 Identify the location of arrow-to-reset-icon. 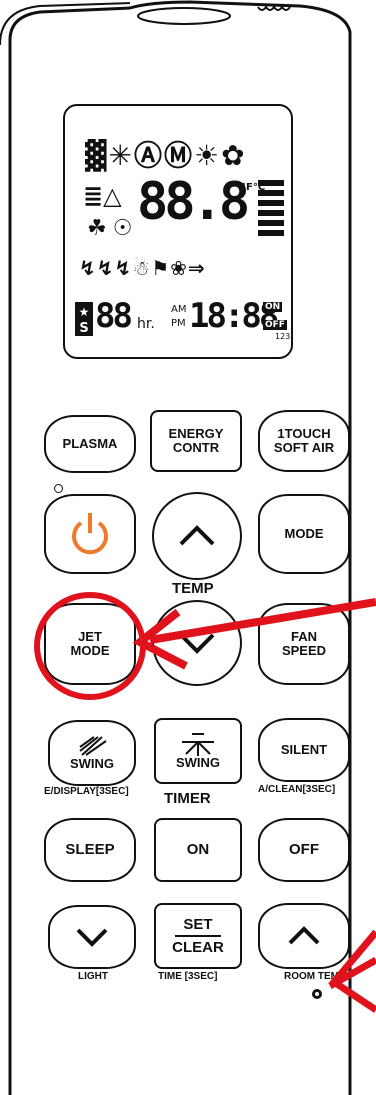
(352, 971).